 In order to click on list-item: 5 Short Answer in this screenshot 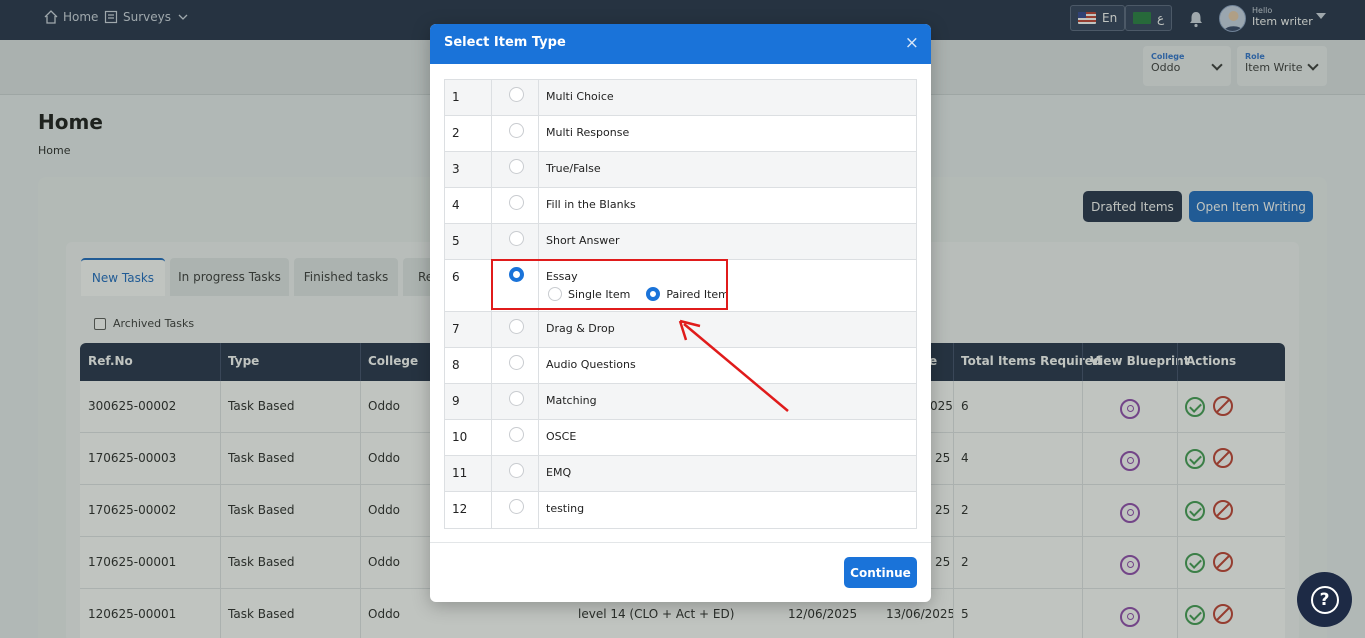, I will do `click(680, 242)`.